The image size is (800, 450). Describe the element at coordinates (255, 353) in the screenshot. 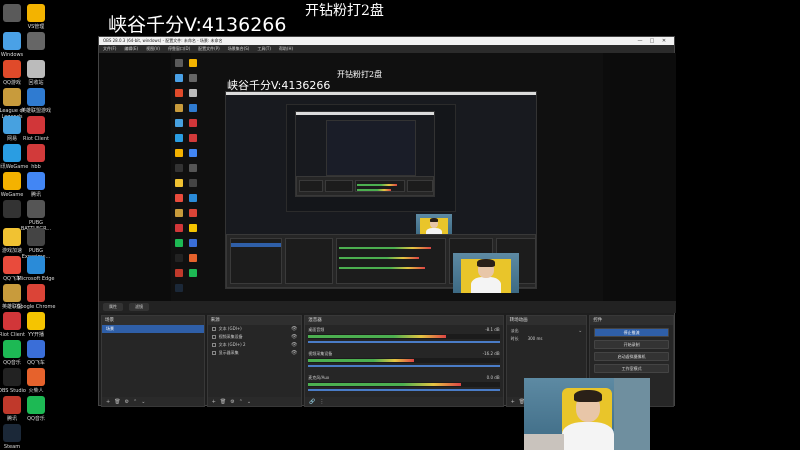

I see `source-item: 显示器采集 👁` at that location.